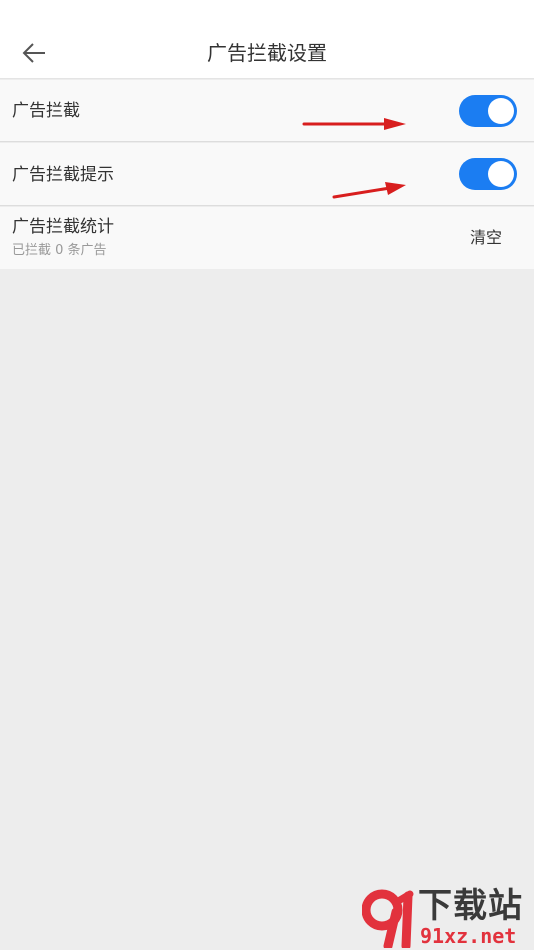  What do you see at coordinates (486, 238) in the screenshot?
I see `clear-stats-button: 清空` at bounding box center [486, 238].